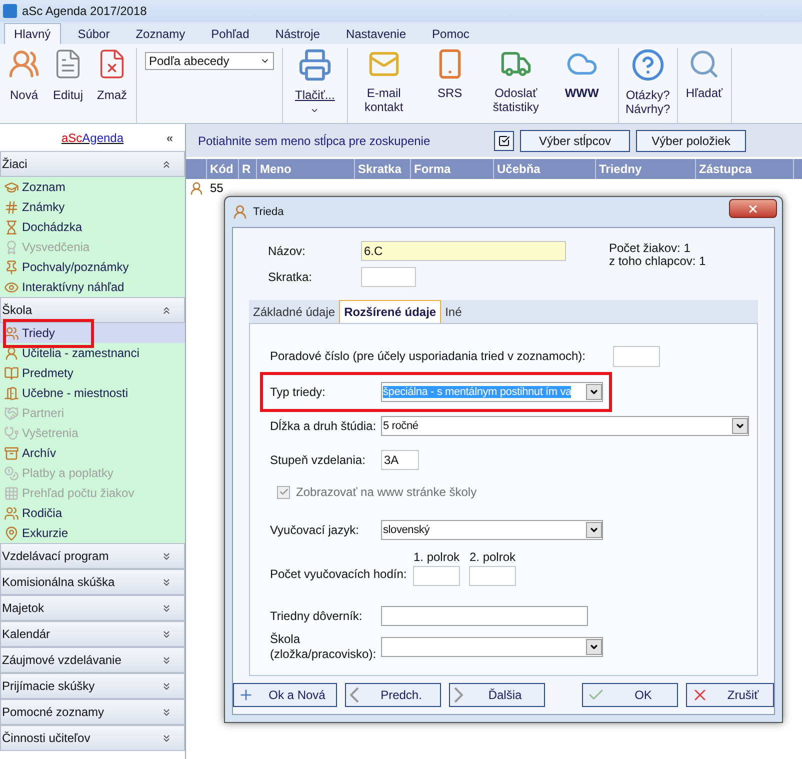 Image resolution: width=802 pixels, height=759 pixels. What do you see at coordinates (92, 333) in the screenshot?
I see `sidebar-item: Triedy` at bounding box center [92, 333].